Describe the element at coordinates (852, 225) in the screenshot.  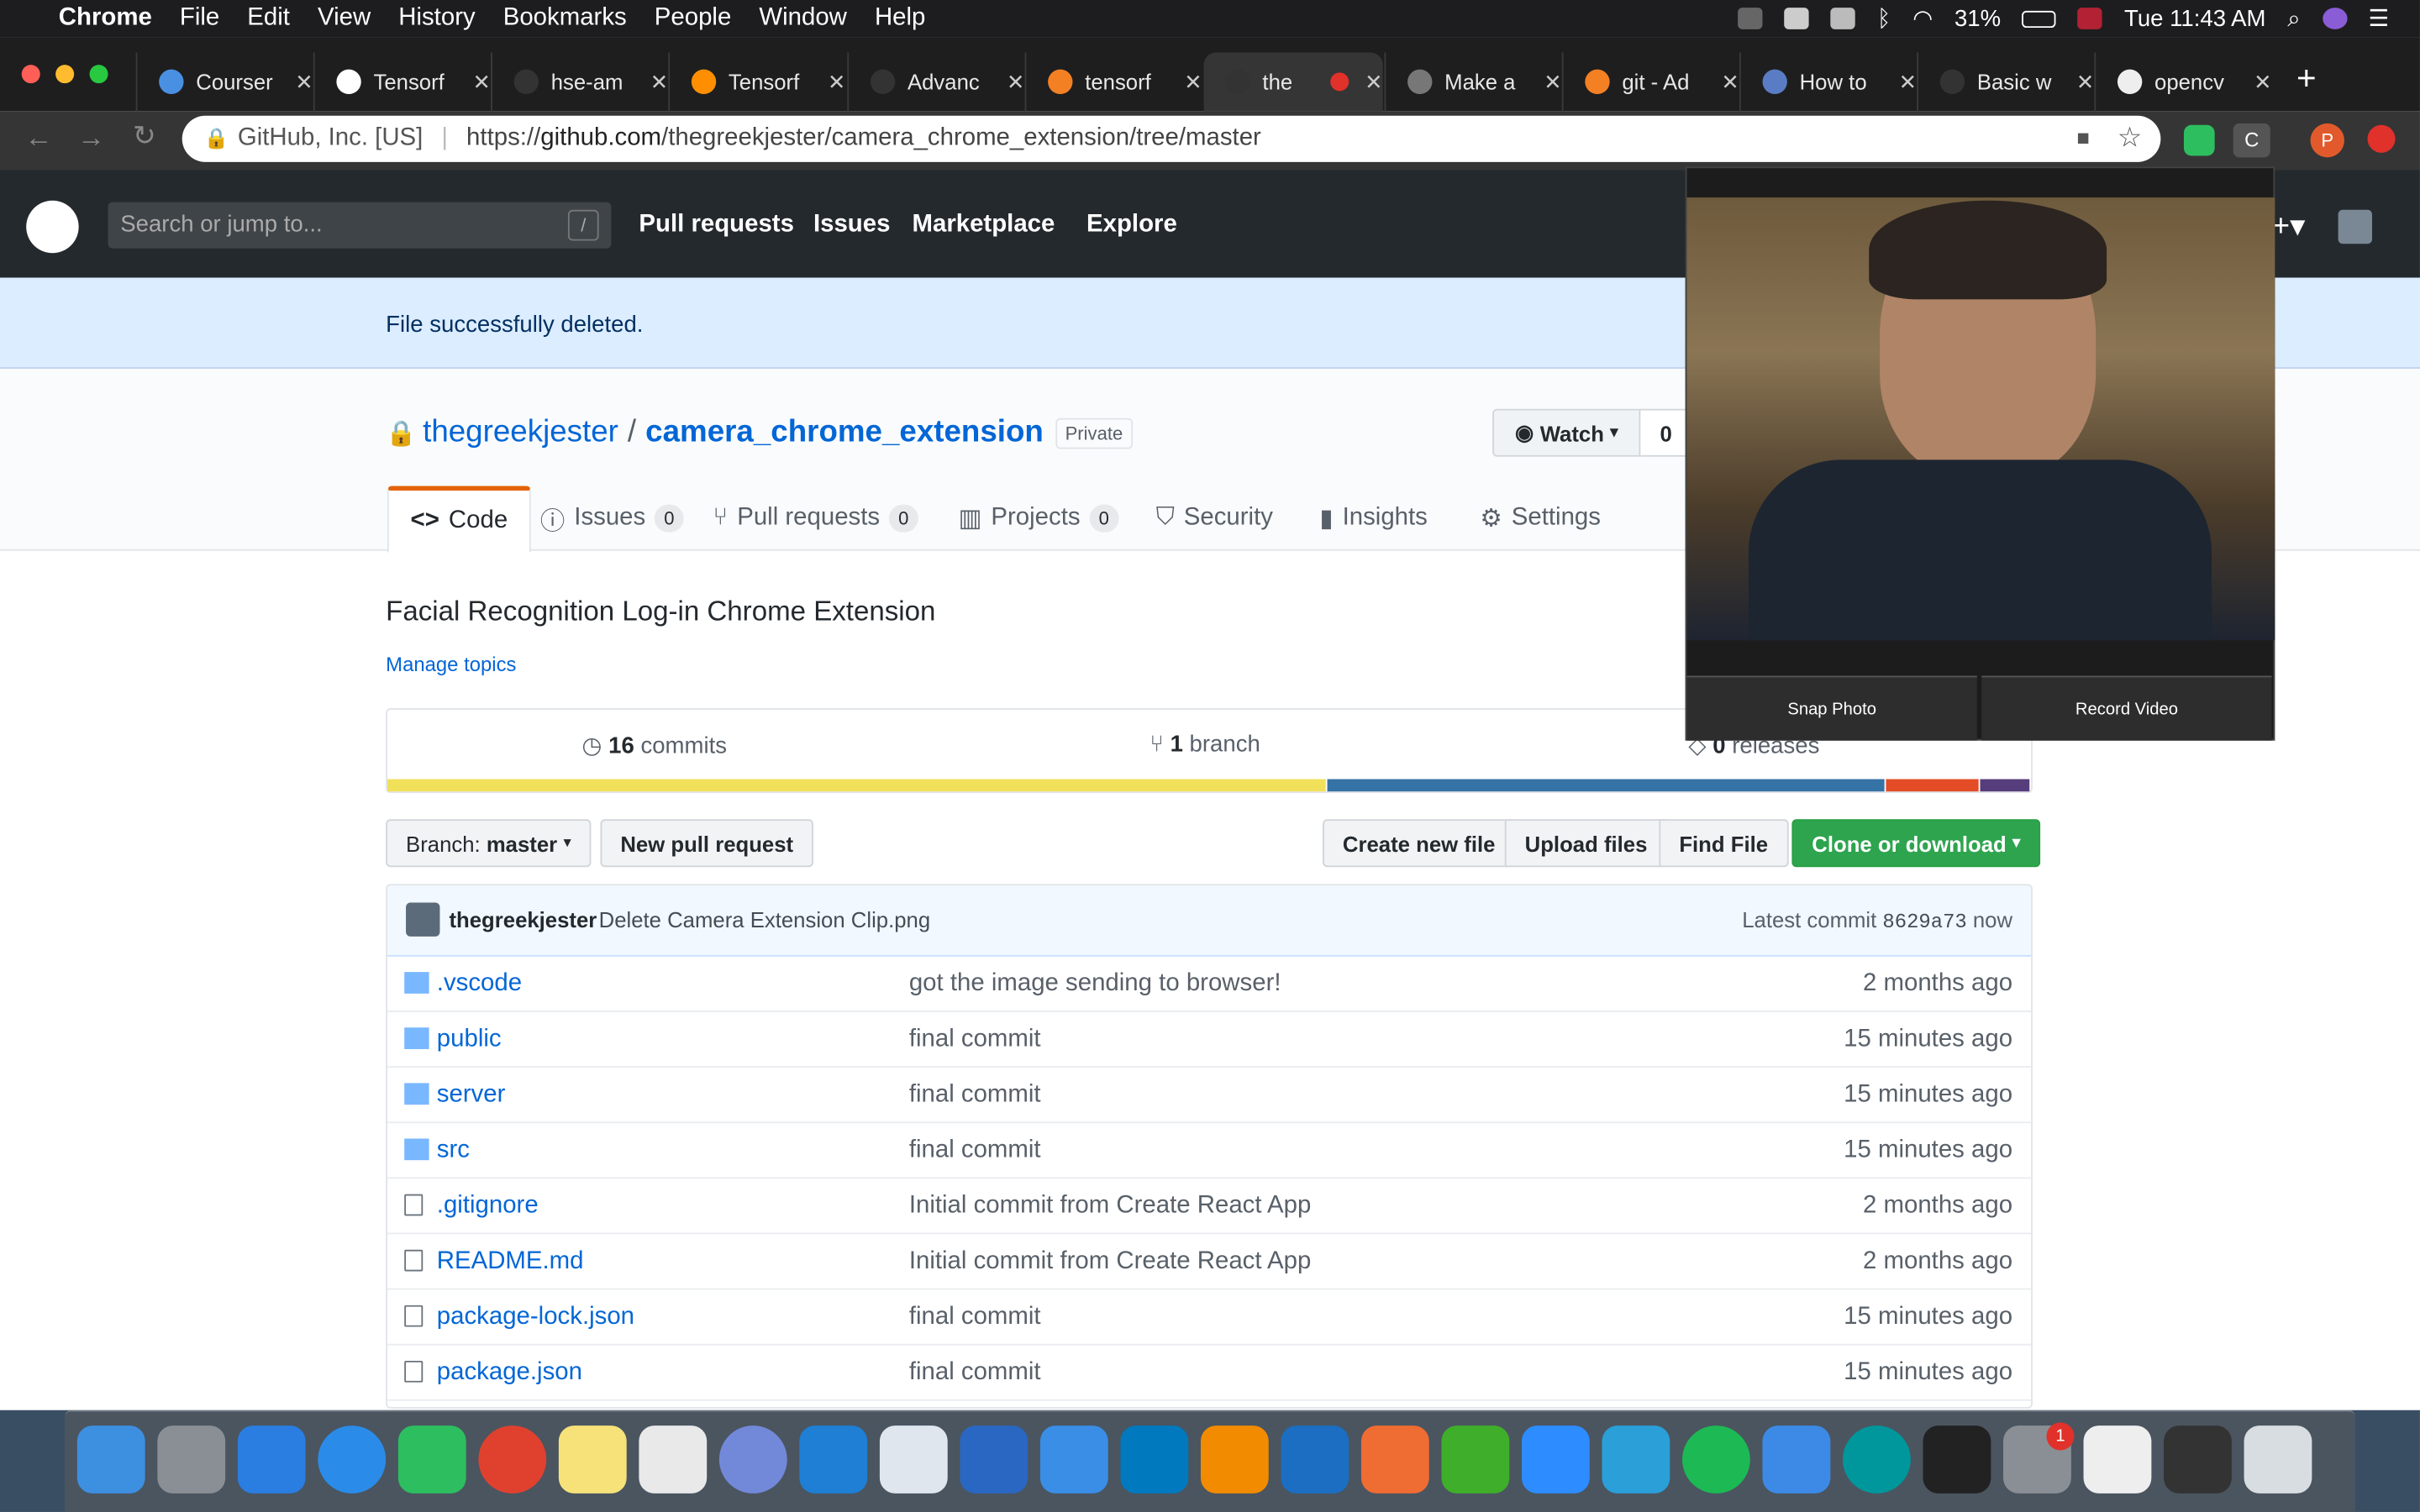
I see `nav-issues: Issues` at that location.